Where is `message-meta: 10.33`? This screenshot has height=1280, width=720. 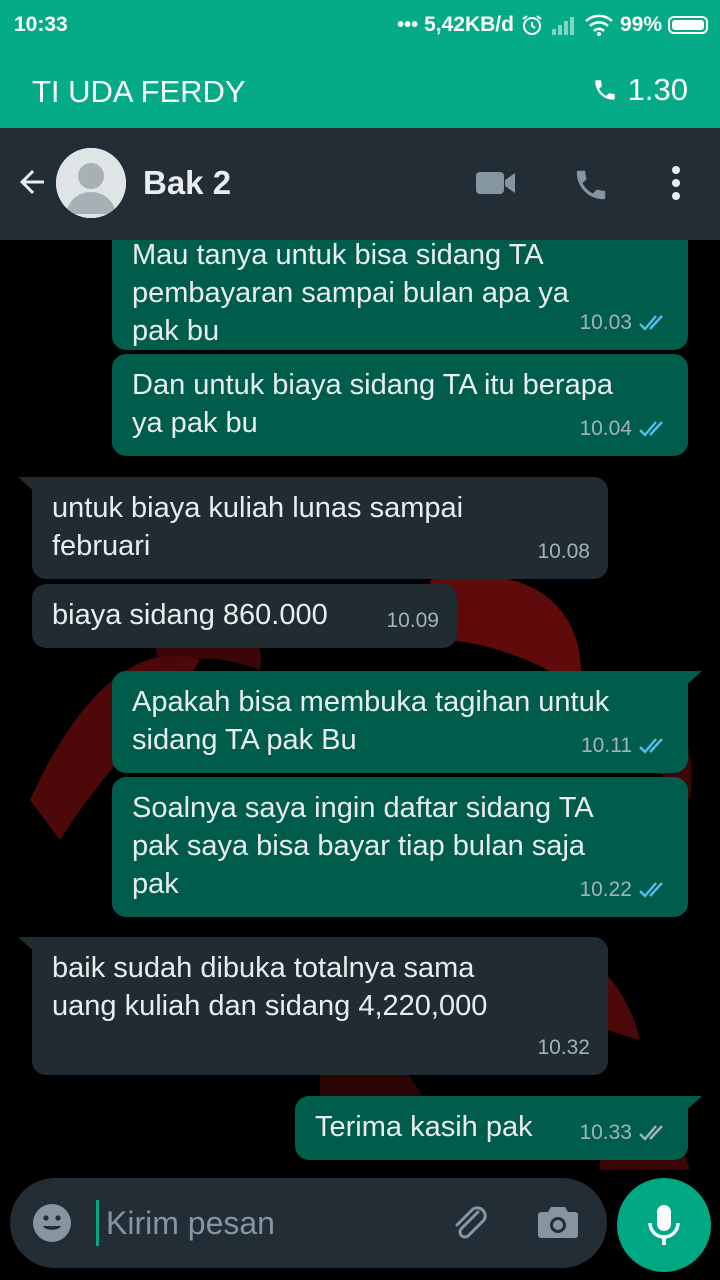 message-meta: 10.33 is located at coordinates (624, 1133).